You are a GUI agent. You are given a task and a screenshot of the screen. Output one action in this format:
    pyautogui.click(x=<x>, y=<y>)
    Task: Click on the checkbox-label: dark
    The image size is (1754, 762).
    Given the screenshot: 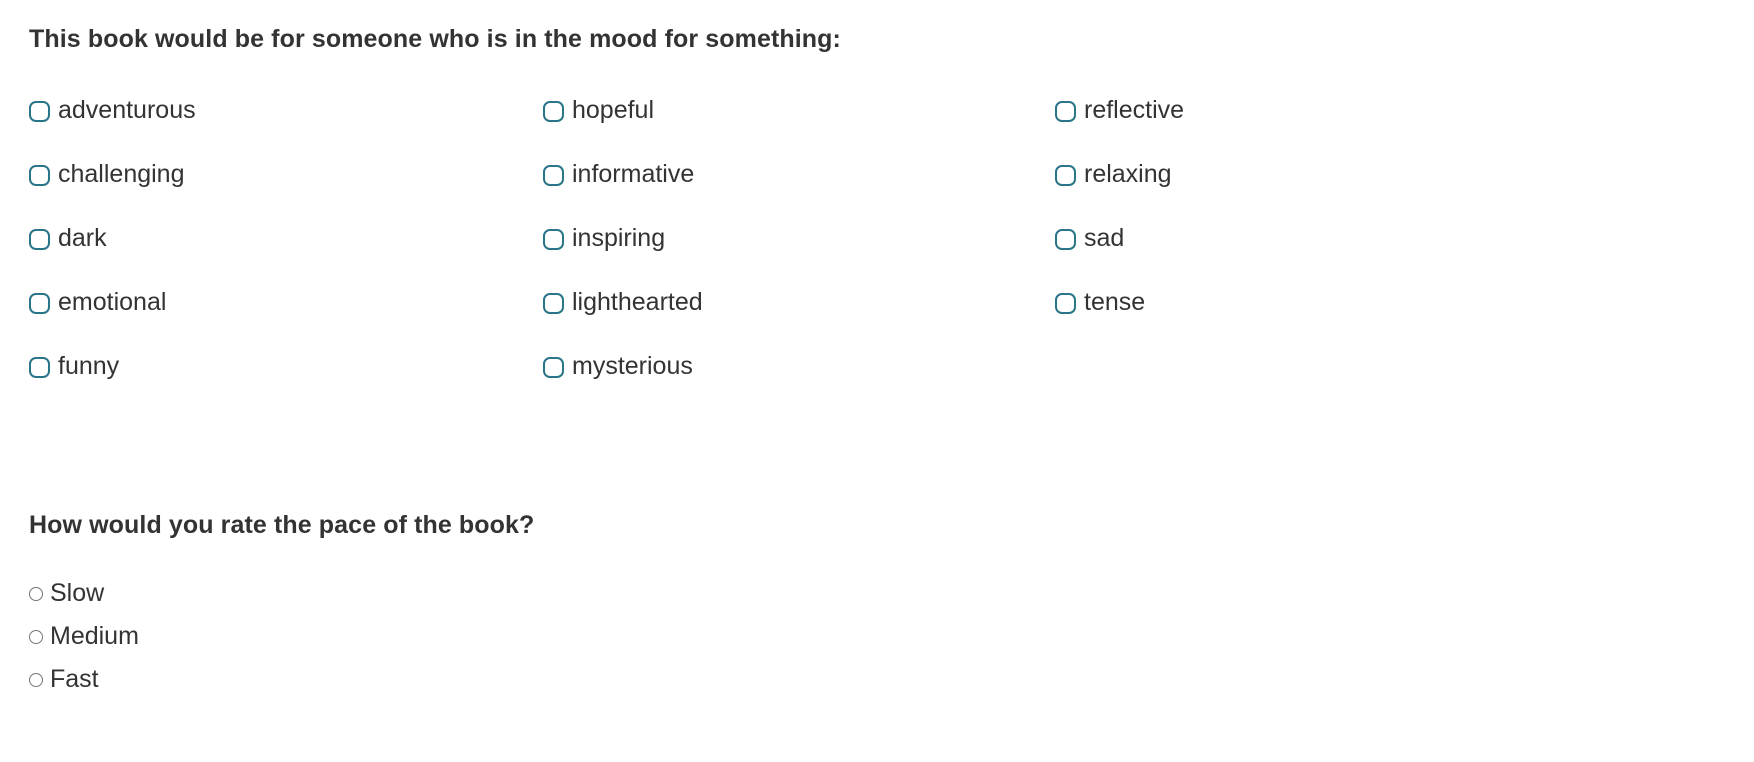 What is the action you would take?
    pyautogui.click(x=82, y=238)
    